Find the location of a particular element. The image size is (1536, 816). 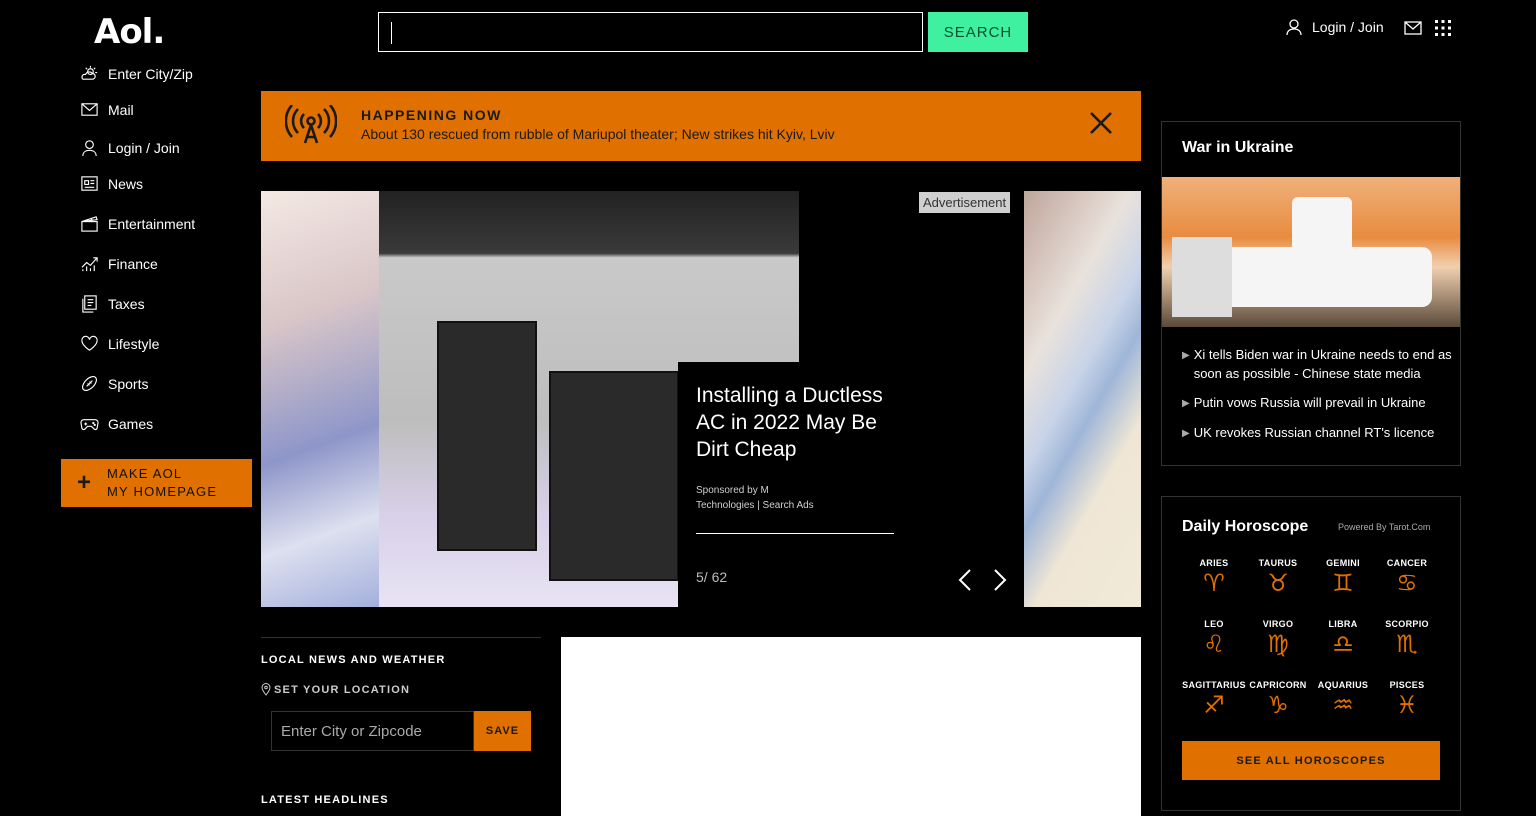

sign-name: SAGITTARIUS is located at coordinates (1214, 685).